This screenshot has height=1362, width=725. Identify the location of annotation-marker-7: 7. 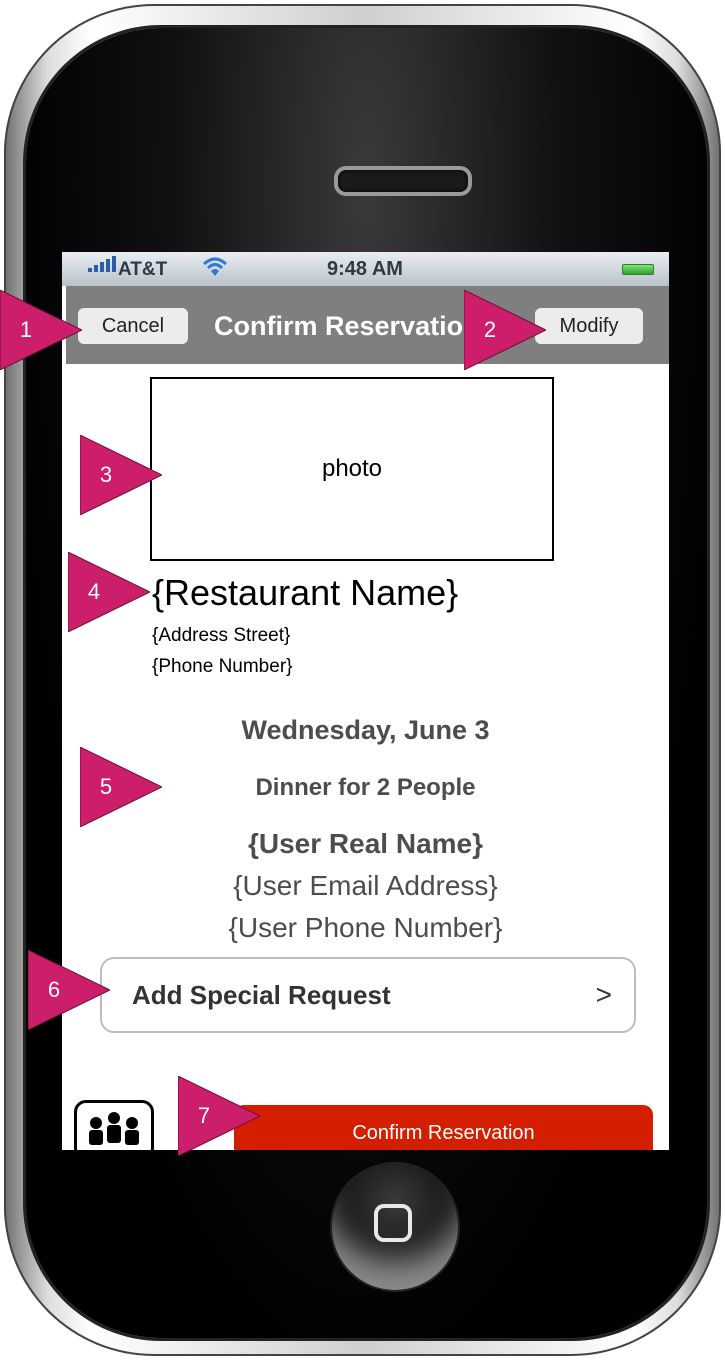
(219, 1116).